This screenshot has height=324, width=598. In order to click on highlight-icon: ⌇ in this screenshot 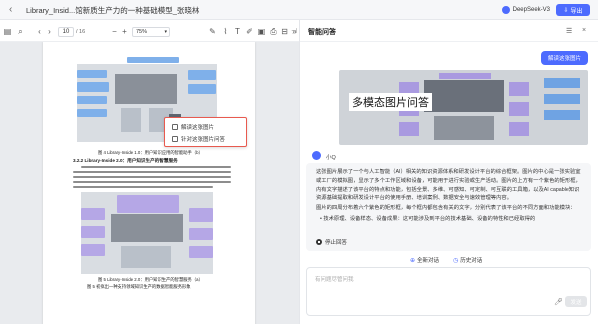, I will do `click(225, 31)`.